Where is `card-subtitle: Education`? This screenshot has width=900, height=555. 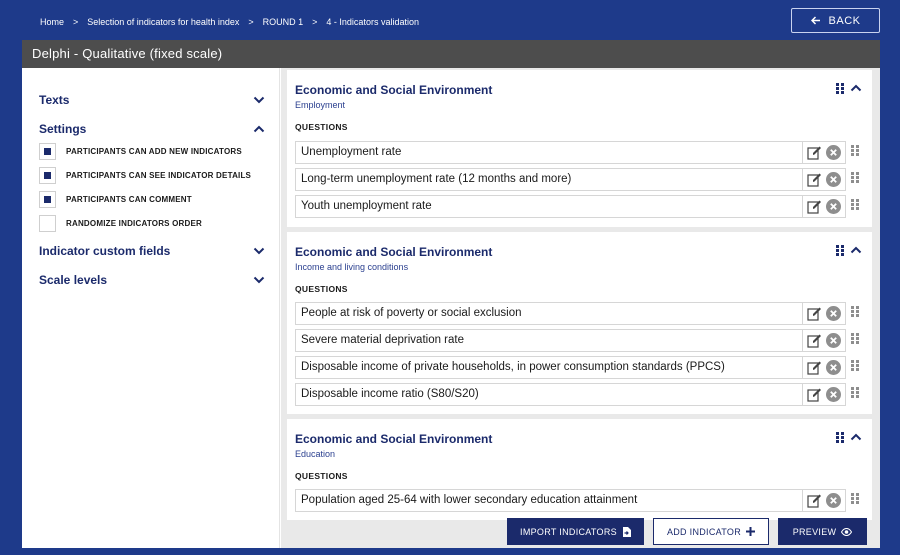 card-subtitle: Education is located at coordinates (315, 454).